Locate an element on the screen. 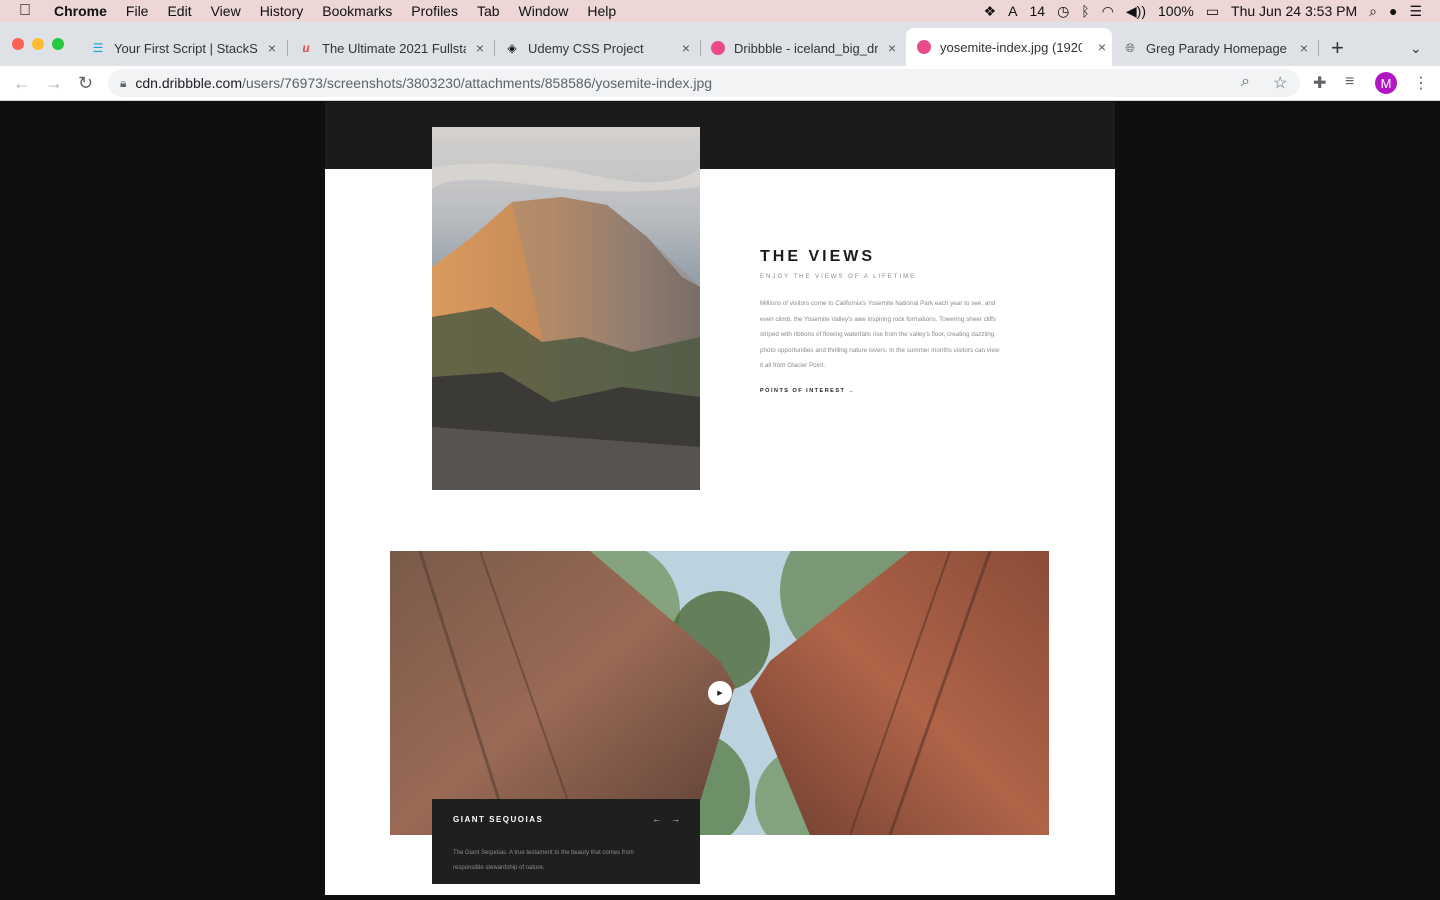  url-host: cdn.dribbble.com is located at coordinates (189, 83).